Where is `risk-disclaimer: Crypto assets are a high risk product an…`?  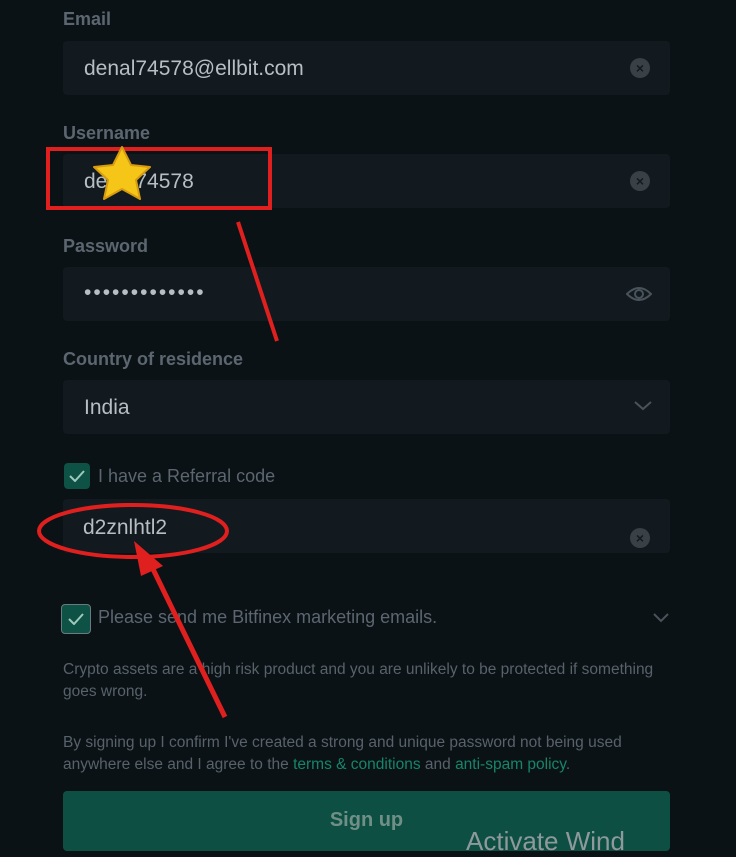
risk-disclaimer: Crypto assets are a high risk product an… is located at coordinates (358, 680).